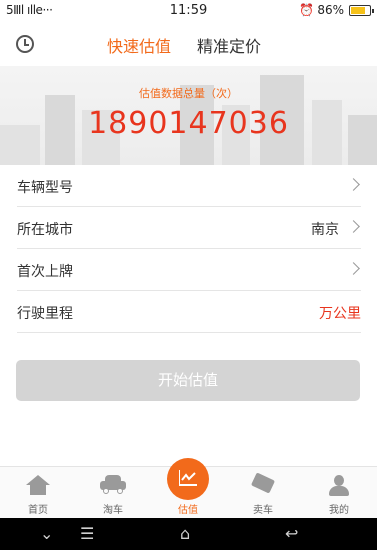  Describe the element at coordinates (188, 44) in the screenshot. I see `valuation-tab-bar: 快速估值 精准定价` at that location.